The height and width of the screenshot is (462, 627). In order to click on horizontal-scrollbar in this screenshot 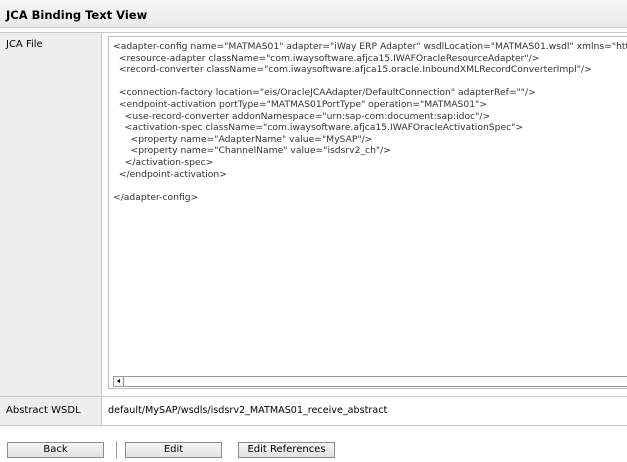, I will do `click(370, 381)`.